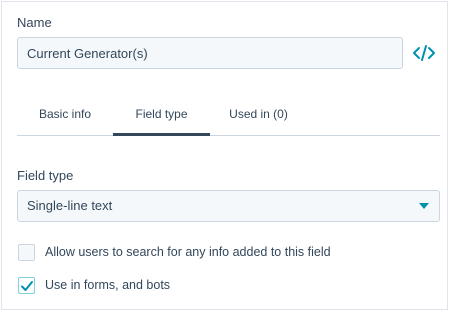  Describe the element at coordinates (45, 175) in the screenshot. I see `field-type-label: Field type` at that location.